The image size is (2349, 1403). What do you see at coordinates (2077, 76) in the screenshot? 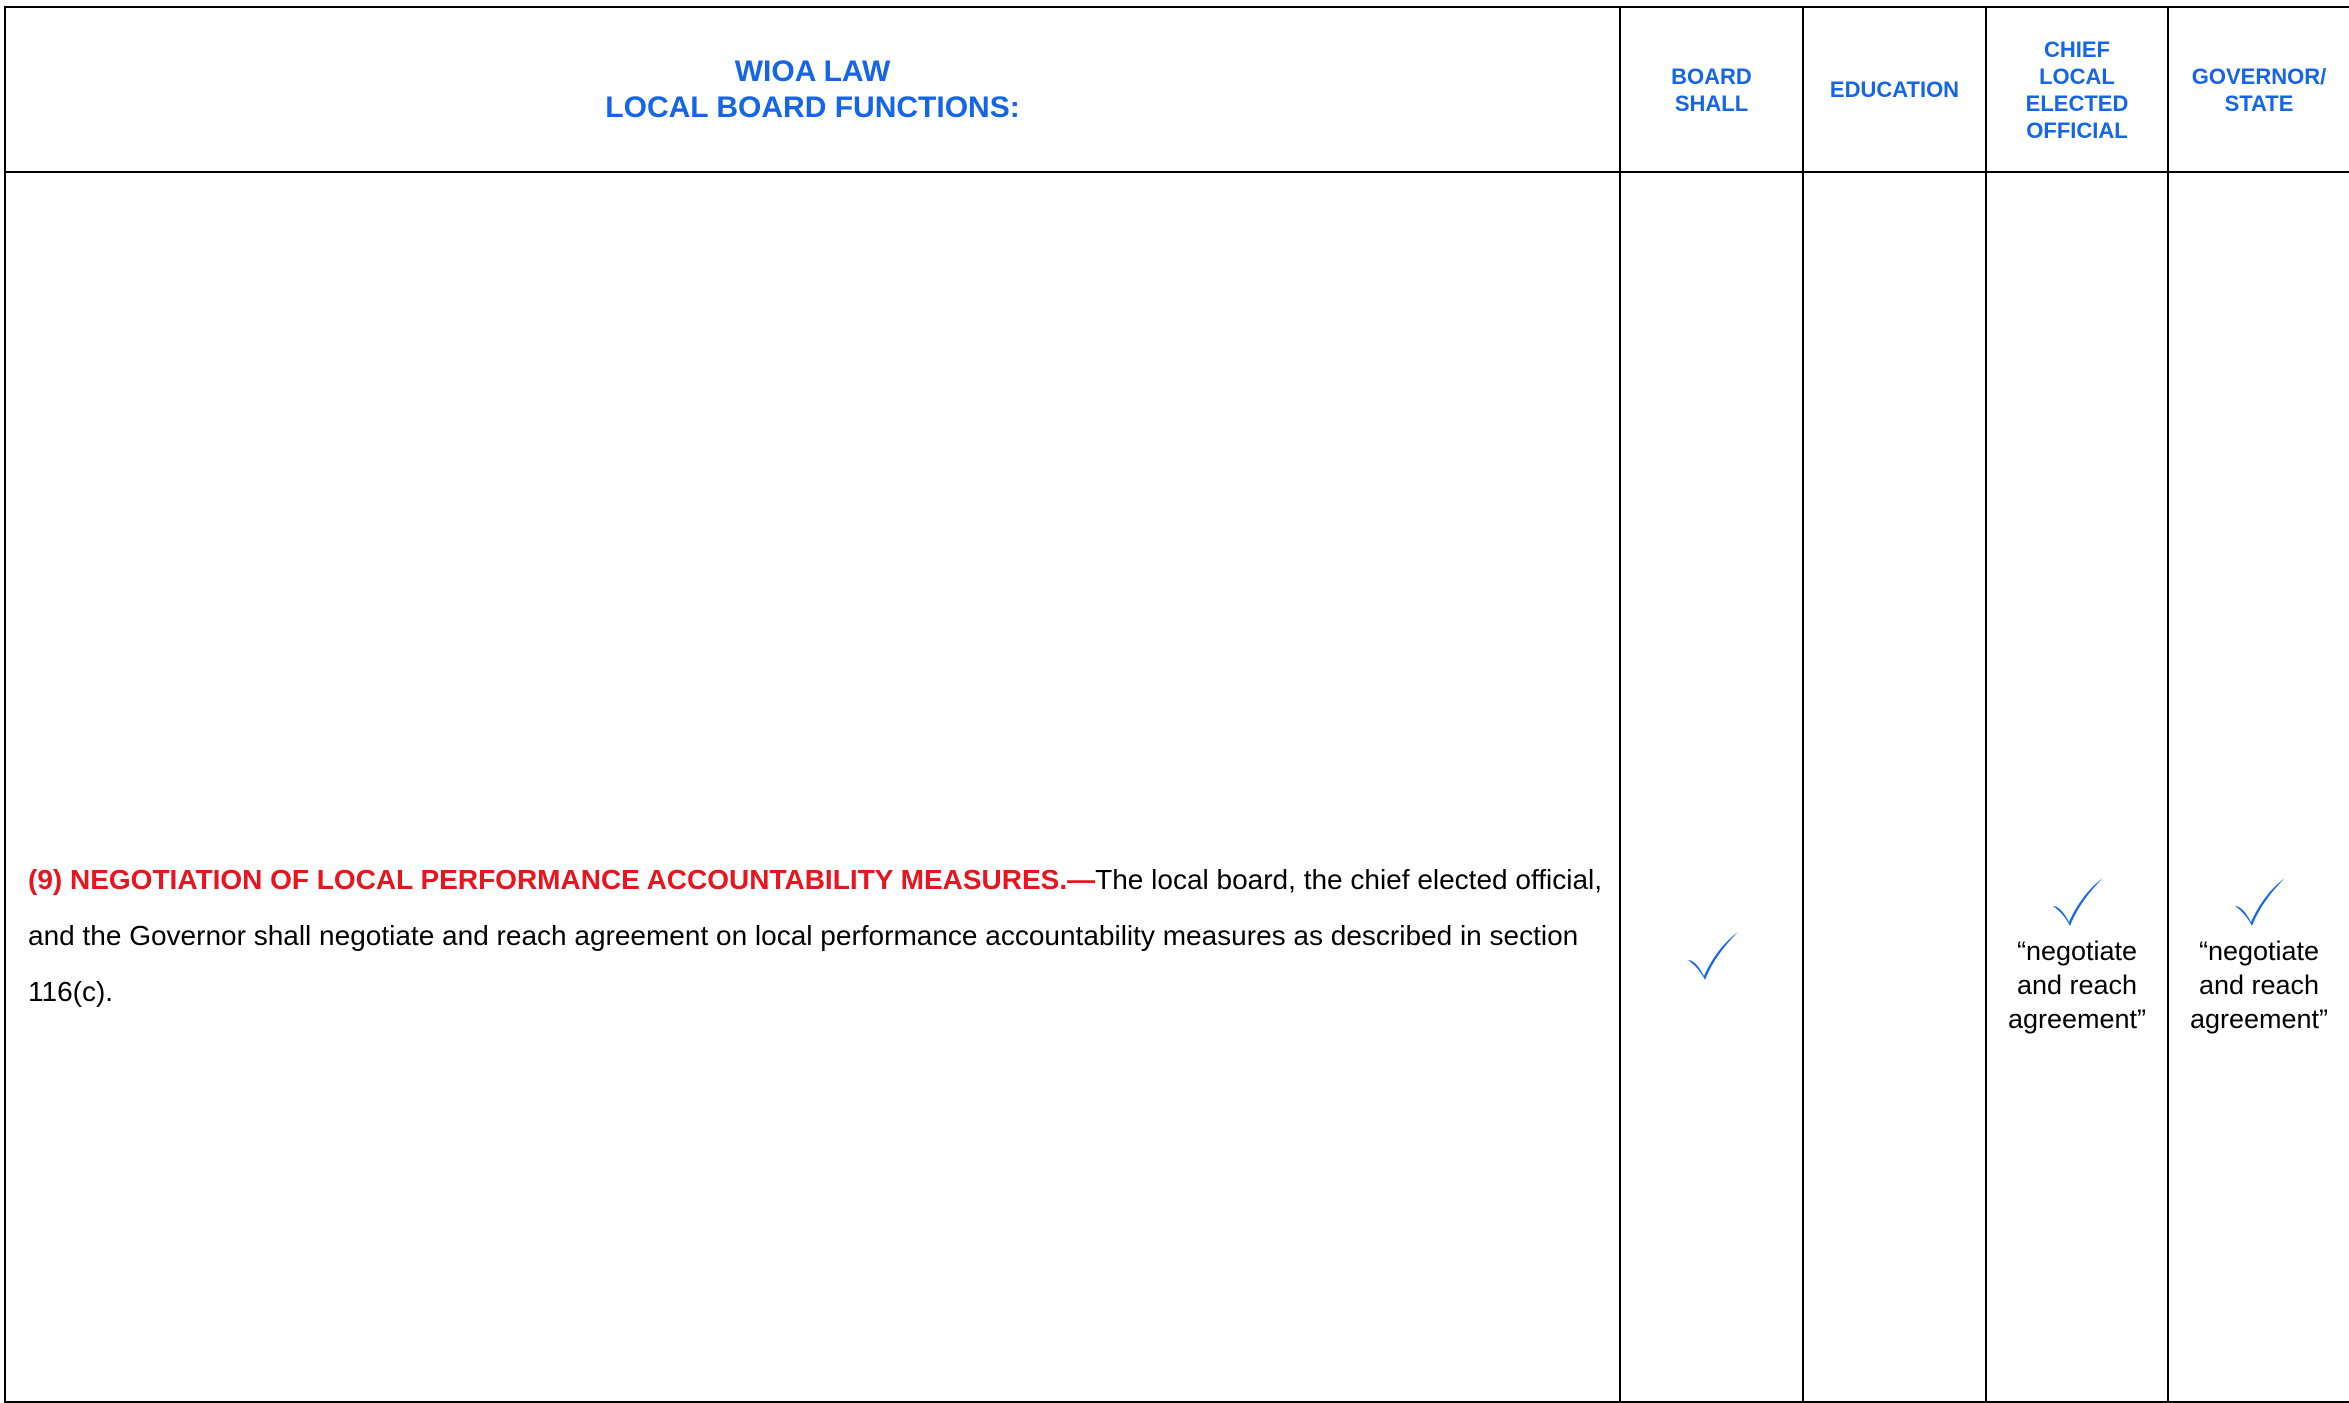
I see `col-header-ceo-line-2: LOCAL` at bounding box center [2077, 76].